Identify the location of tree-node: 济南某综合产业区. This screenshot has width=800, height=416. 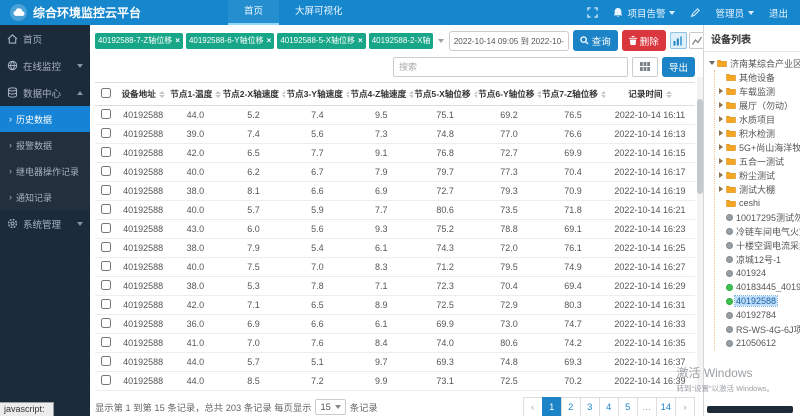
(754, 63).